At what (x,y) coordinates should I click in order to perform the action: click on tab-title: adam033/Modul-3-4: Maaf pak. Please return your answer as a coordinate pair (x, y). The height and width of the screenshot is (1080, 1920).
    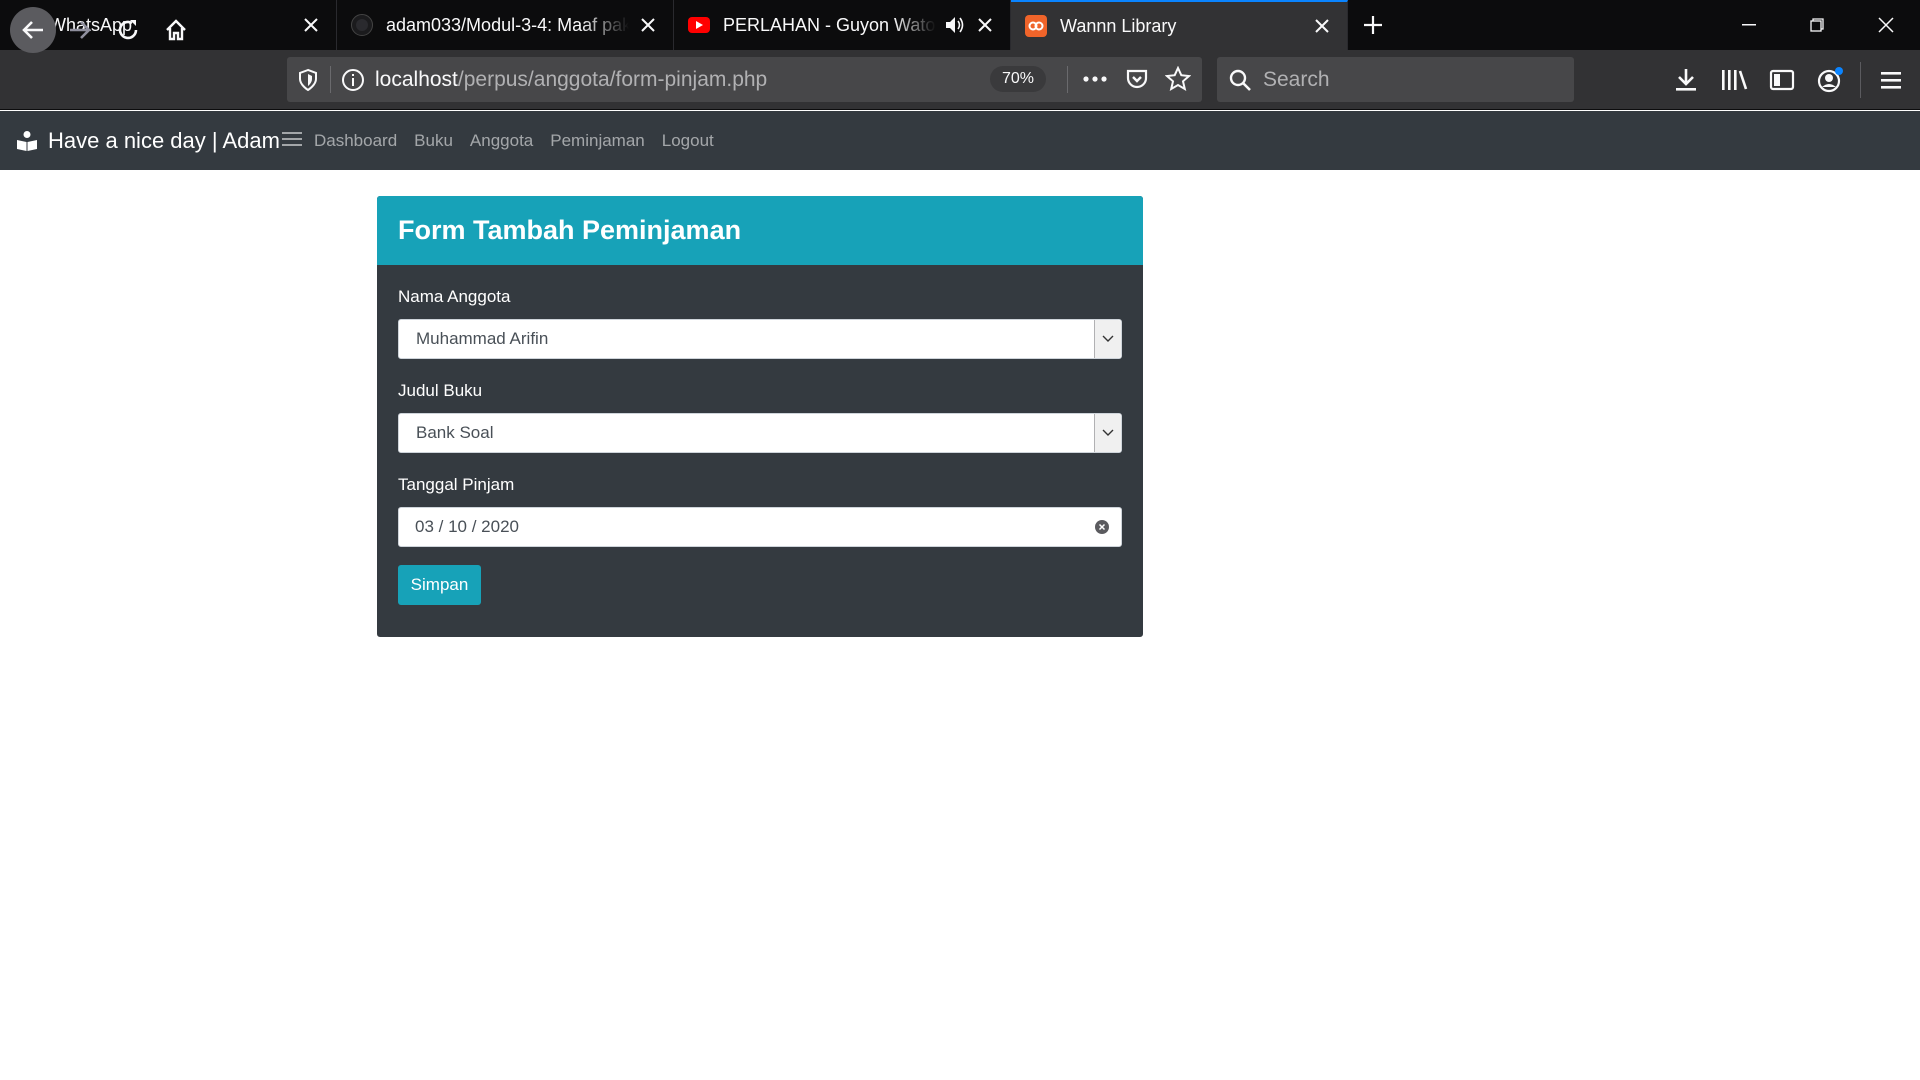
    Looking at the image, I should click on (507, 24).